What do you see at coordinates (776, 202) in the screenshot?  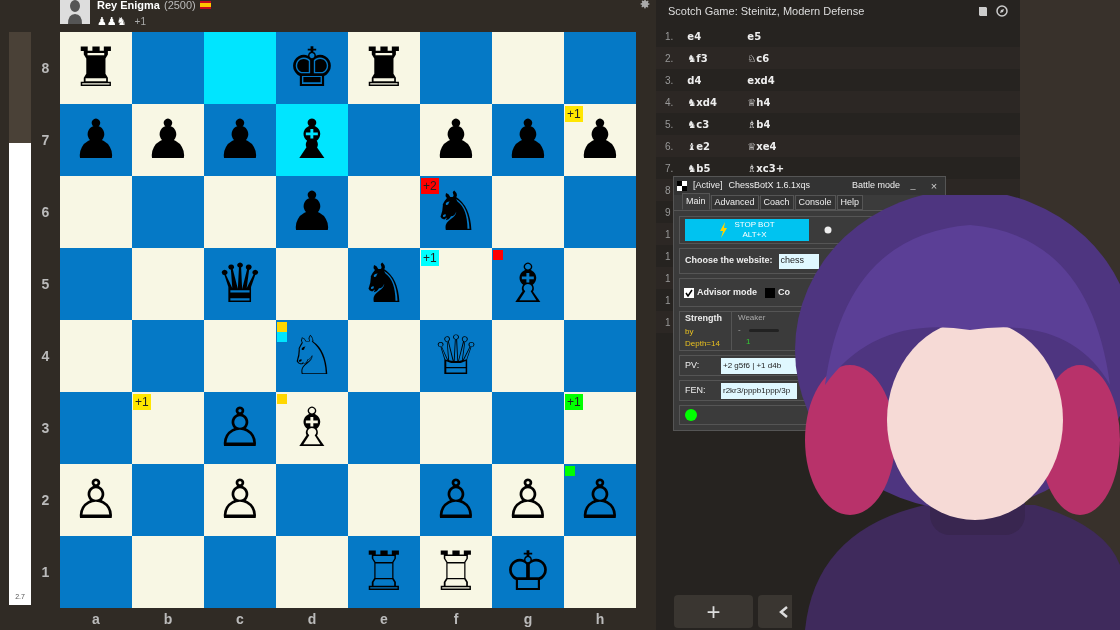 I see `tab: Coach` at bounding box center [776, 202].